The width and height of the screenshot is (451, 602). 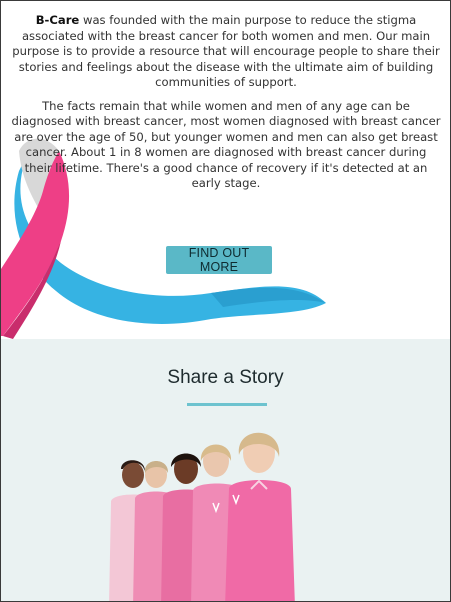 What do you see at coordinates (225, 377) in the screenshot?
I see `share-story-heading: Share a Story` at bounding box center [225, 377].